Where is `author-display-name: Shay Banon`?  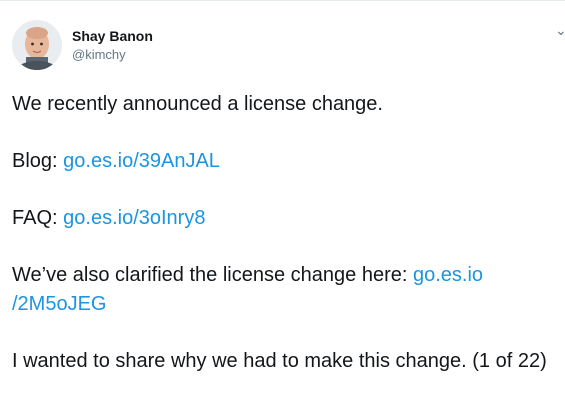
author-display-name: Shay Banon is located at coordinates (112, 36).